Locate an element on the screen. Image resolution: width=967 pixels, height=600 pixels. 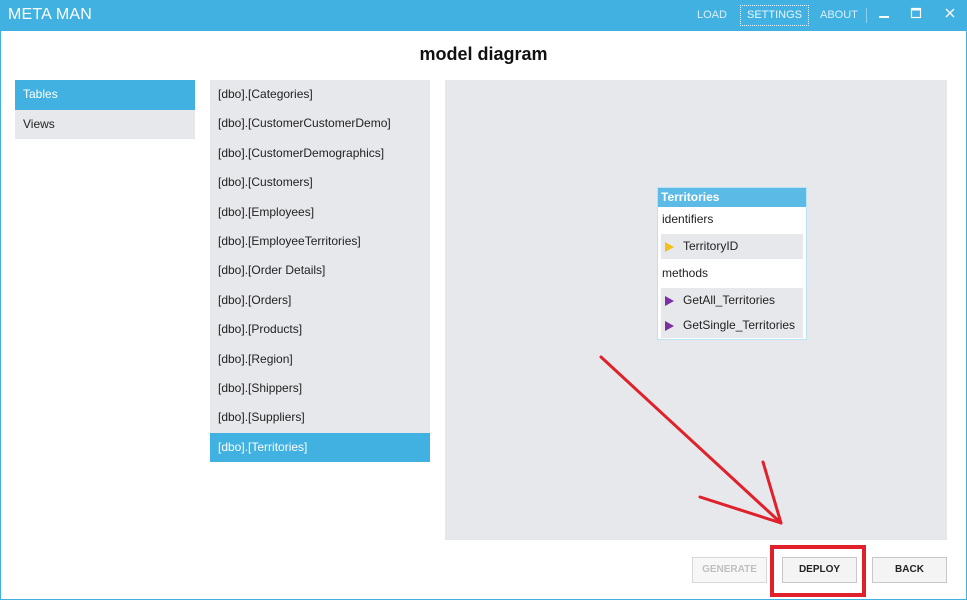
annotation-arrow-icon is located at coordinates (691, 440).